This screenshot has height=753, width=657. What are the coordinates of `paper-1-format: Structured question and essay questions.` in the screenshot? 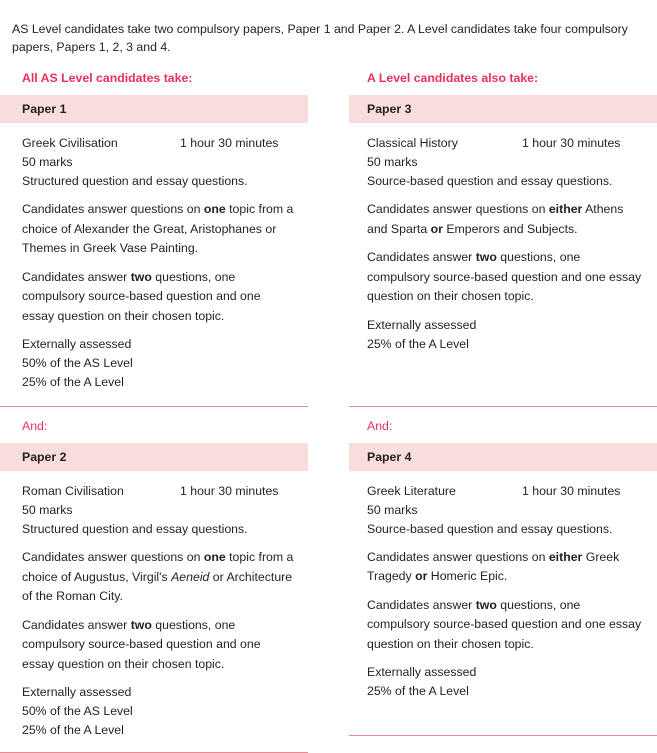 It's located at (135, 181).